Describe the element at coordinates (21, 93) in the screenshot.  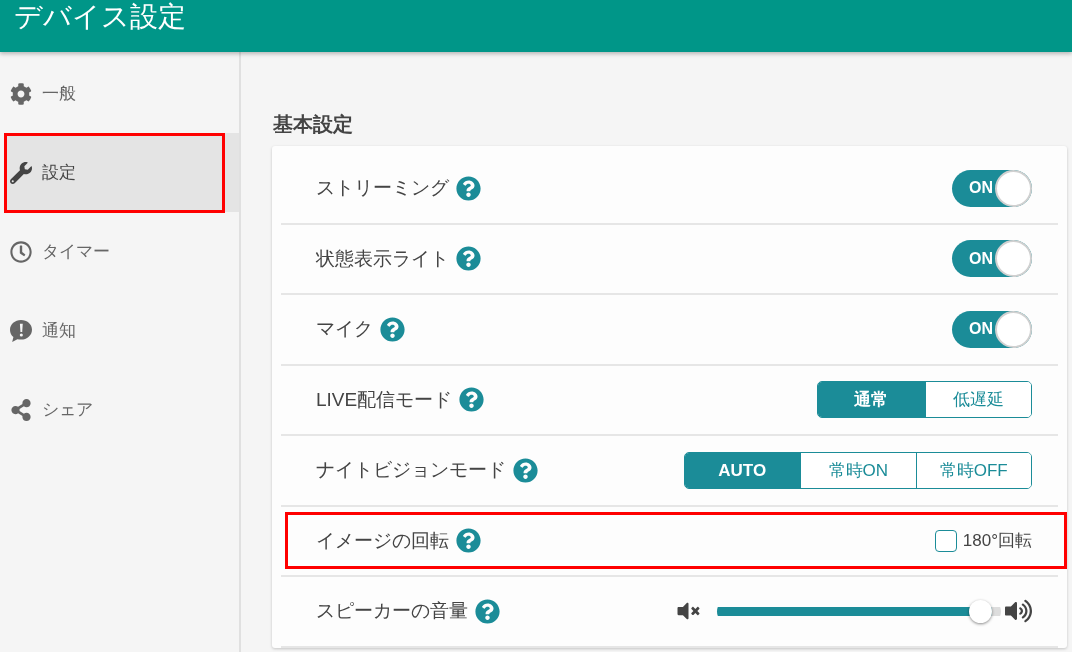
I see `gear-icon` at that location.